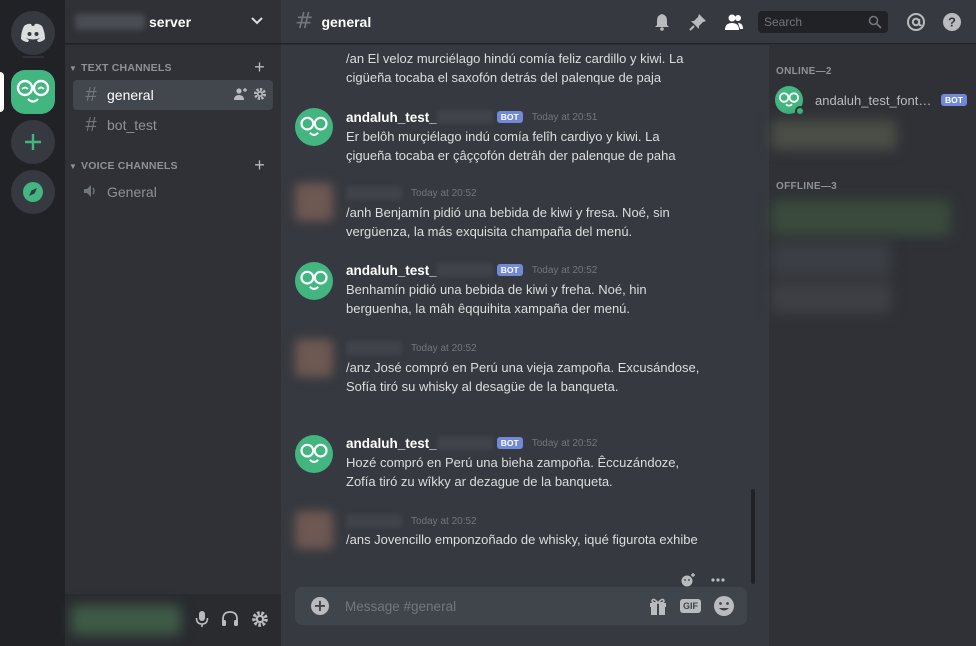 This screenshot has width=976, height=646. I want to click on category-label: TEXT CHANNELS, so click(126, 68).